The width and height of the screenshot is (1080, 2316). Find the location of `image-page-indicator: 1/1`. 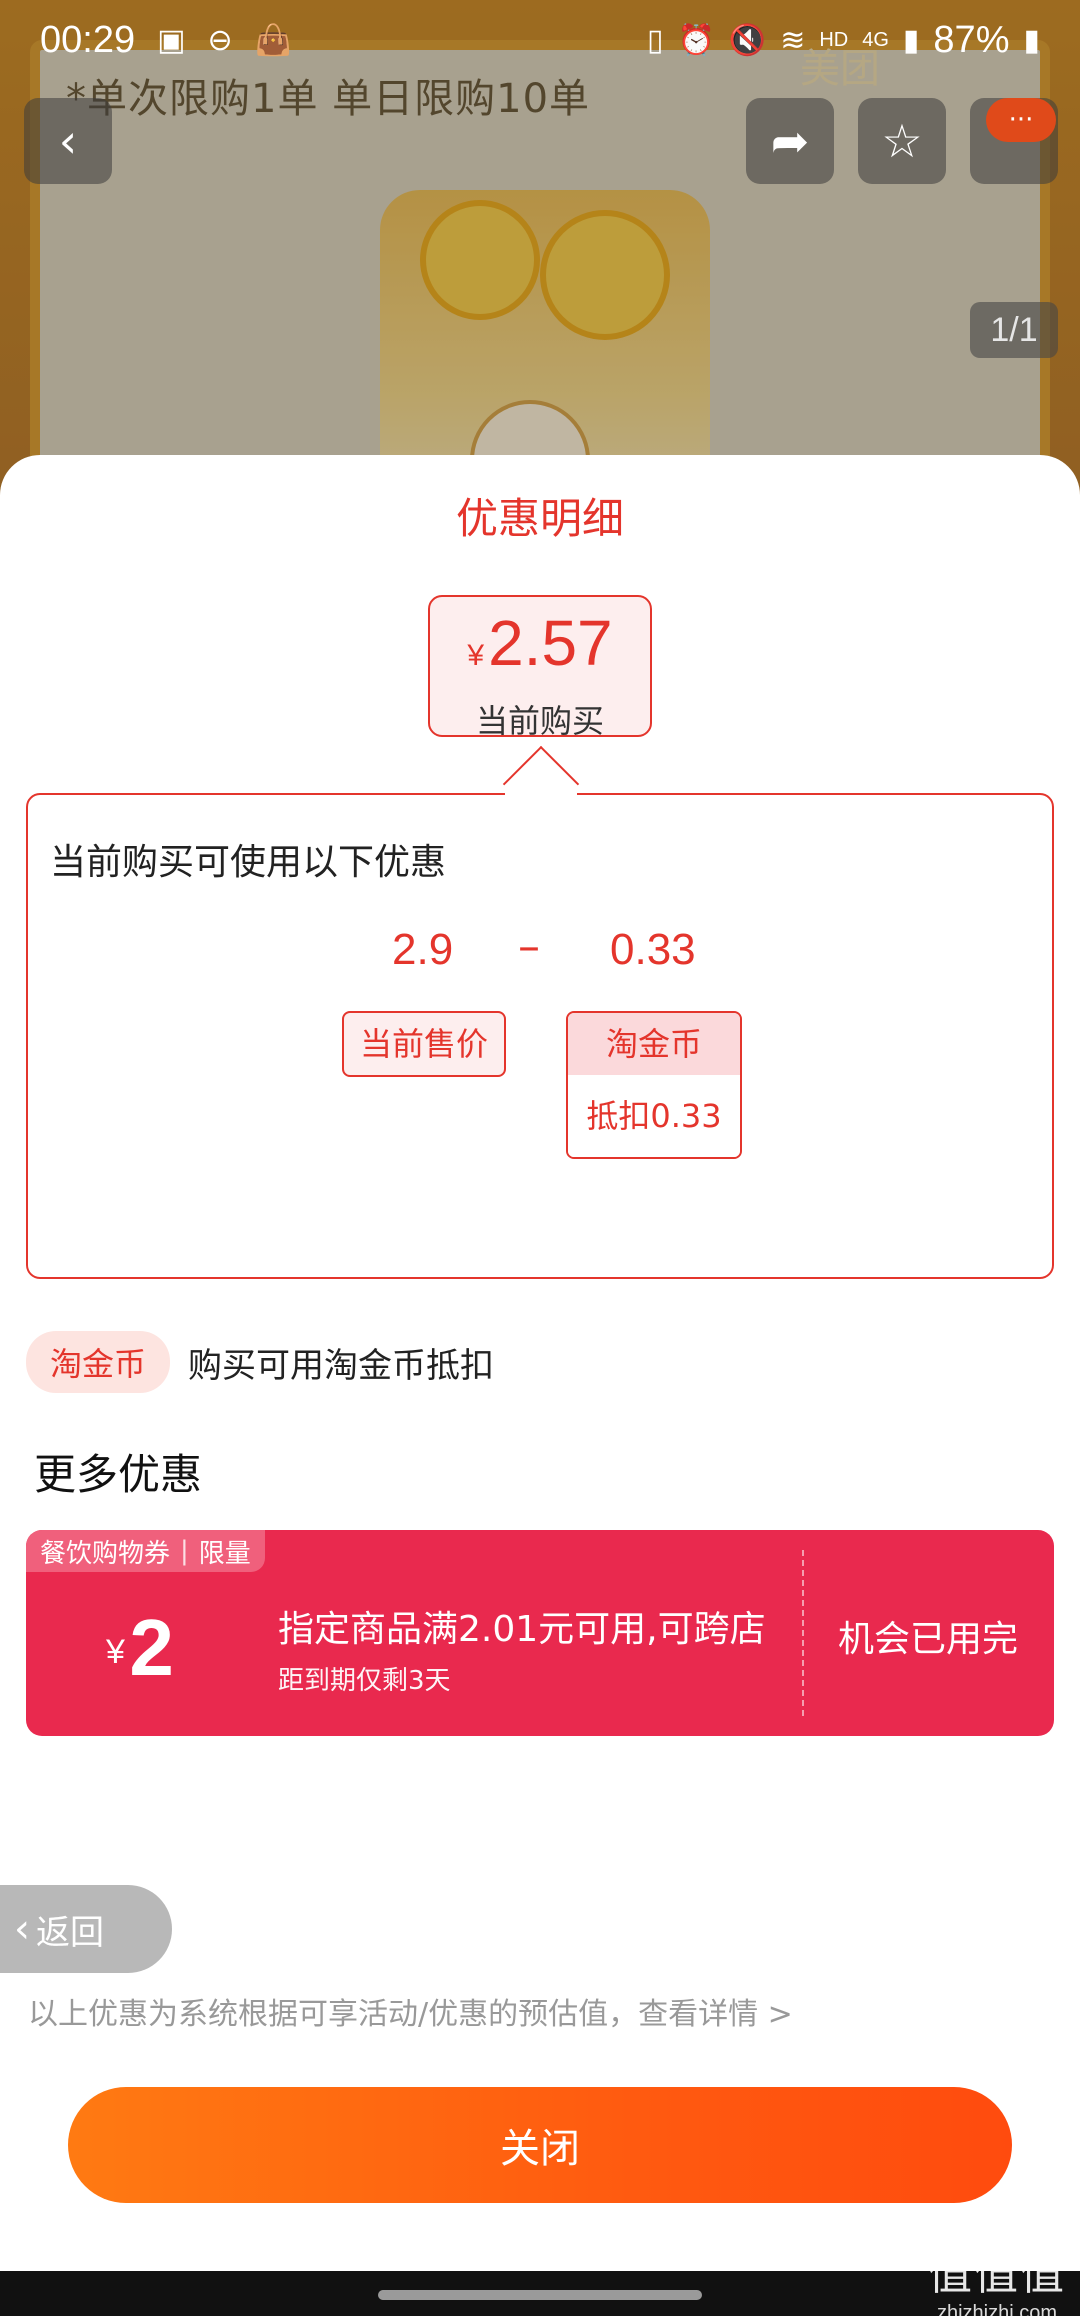

image-page-indicator: 1/1 is located at coordinates (1014, 330).